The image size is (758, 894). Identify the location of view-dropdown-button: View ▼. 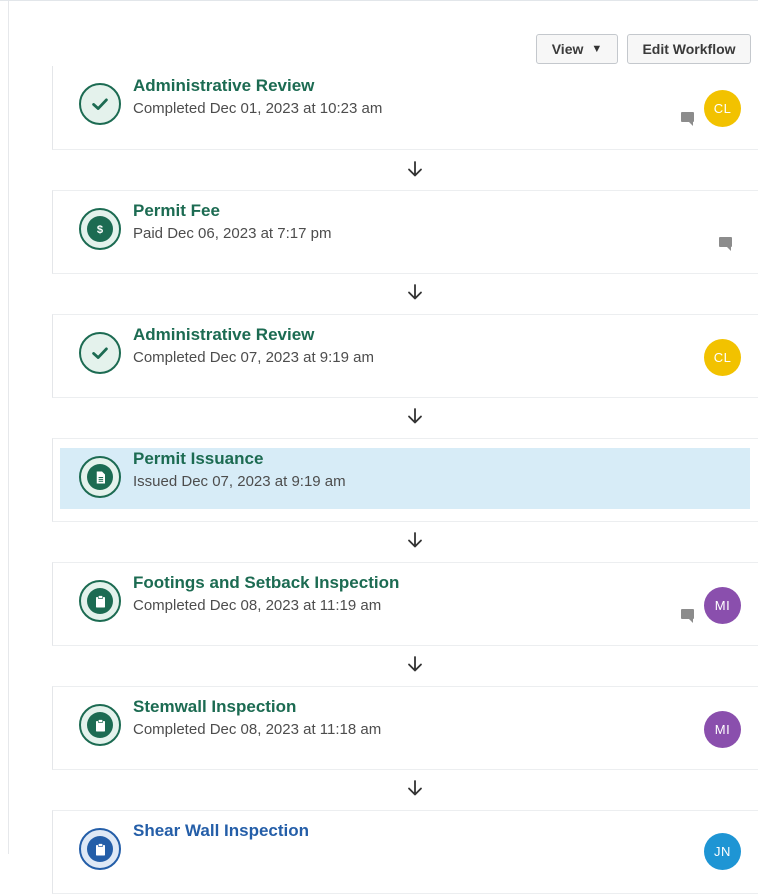
(577, 49).